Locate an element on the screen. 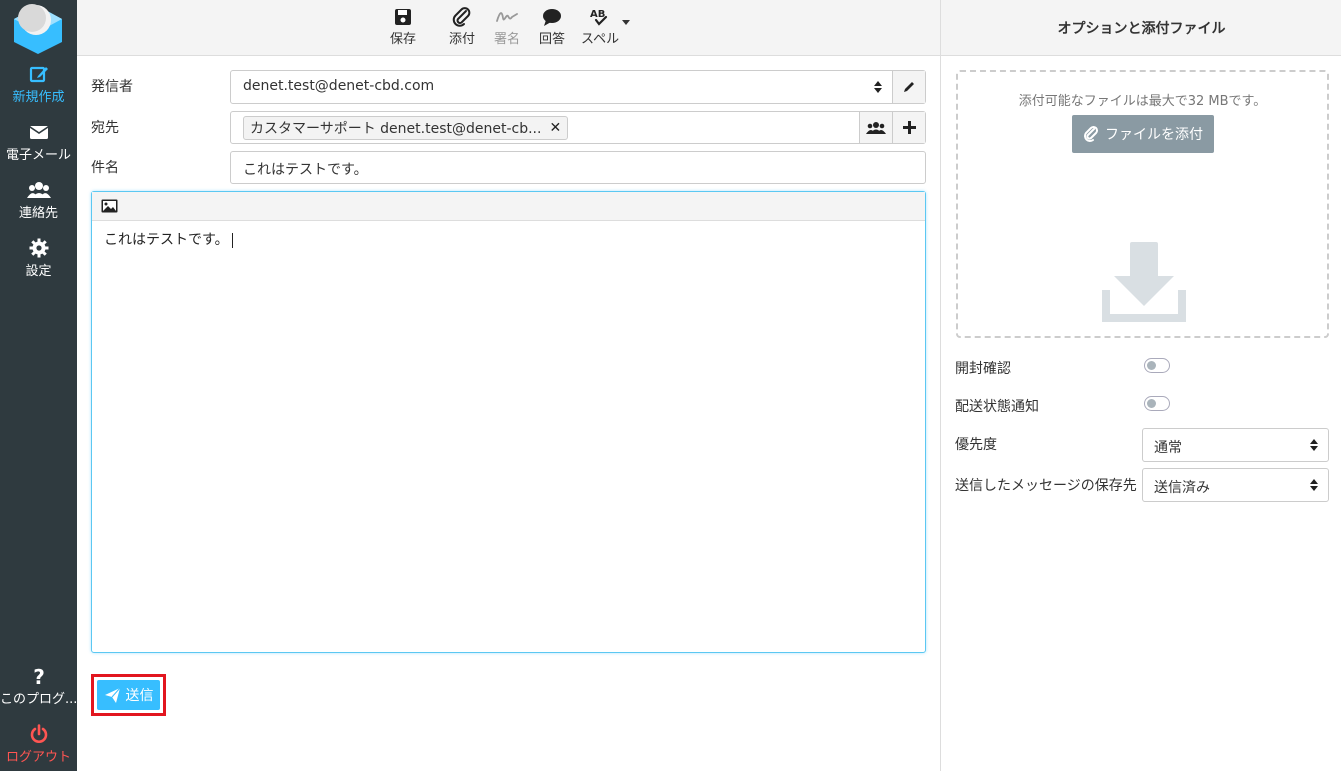 This screenshot has width=1341, height=771. spellcheck-icon: AB is located at coordinates (599, 17).